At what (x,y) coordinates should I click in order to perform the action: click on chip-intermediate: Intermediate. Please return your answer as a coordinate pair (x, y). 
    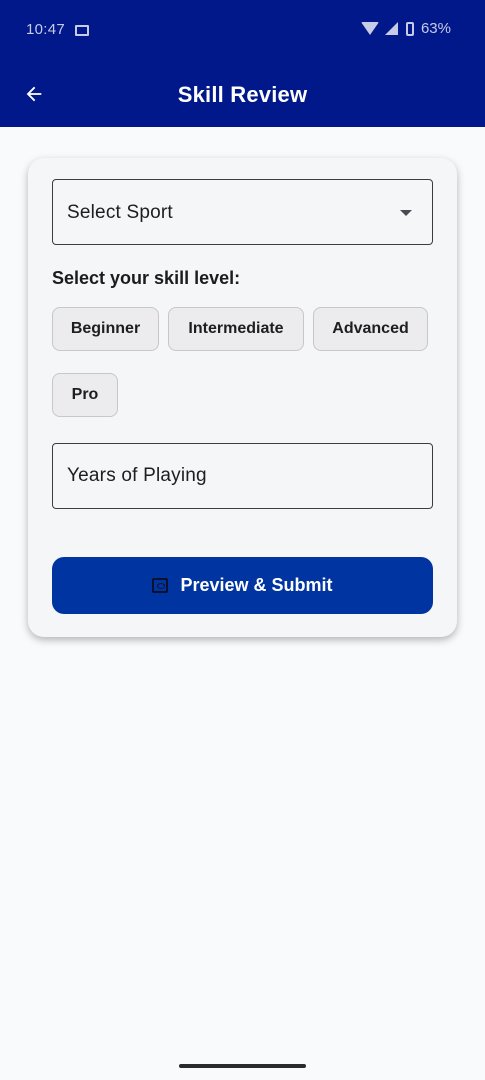
    Looking at the image, I should click on (236, 329).